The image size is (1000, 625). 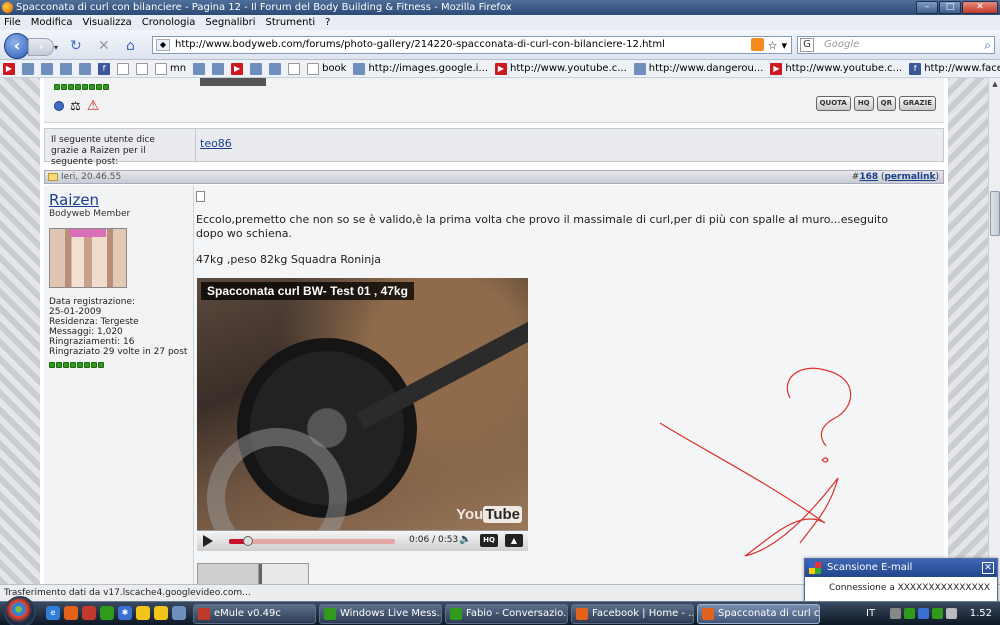 What do you see at coordinates (125, 613) in the screenshot?
I see `bluetooth-icon: ✱` at bounding box center [125, 613].